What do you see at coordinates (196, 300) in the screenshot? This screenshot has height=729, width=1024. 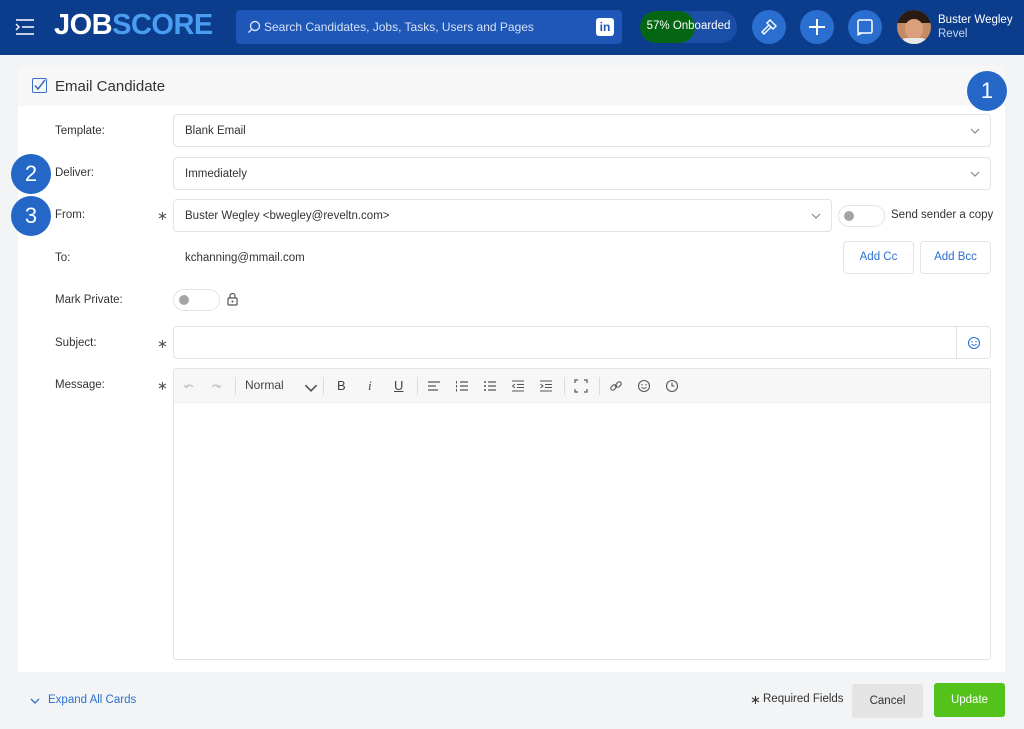 I see `mark-private-toggle` at bounding box center [196, 300].